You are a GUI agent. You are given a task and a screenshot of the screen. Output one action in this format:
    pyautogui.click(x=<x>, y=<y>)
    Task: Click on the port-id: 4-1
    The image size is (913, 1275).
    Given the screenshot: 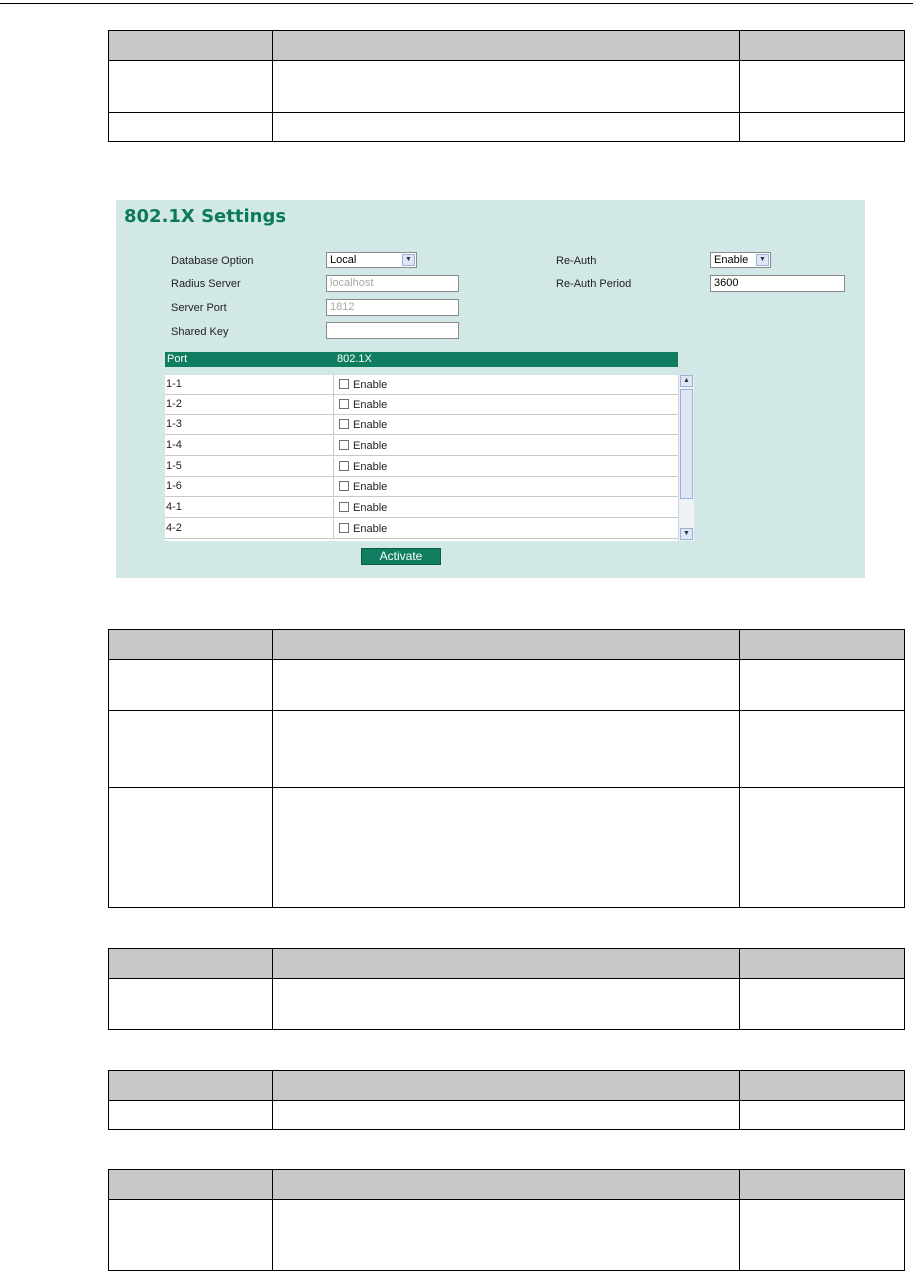 What is the action you would take?
    pyautogui.click(x=174, y=507)
    